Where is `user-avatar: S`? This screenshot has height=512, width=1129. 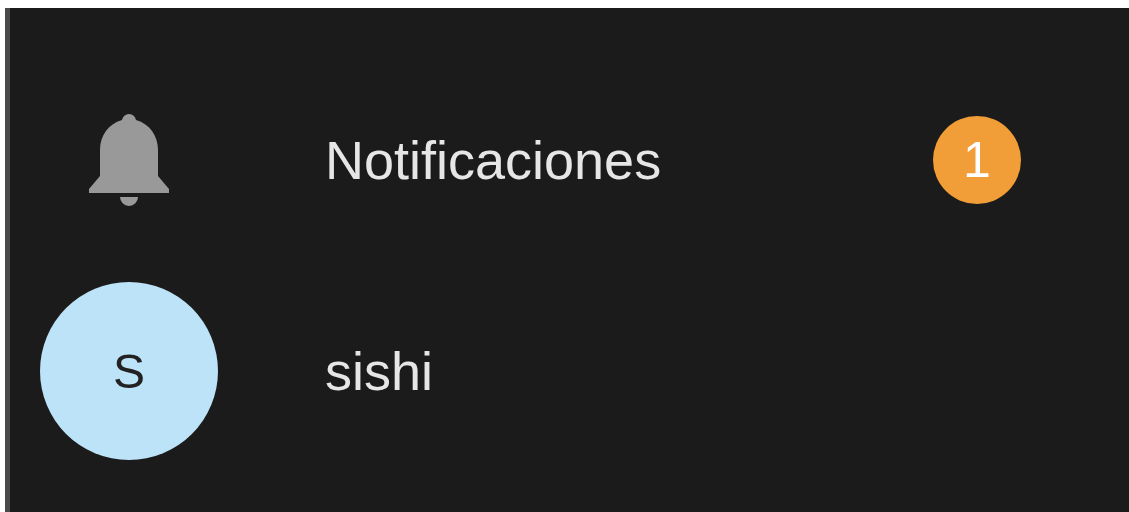
user-avatar: S is located at coordinates (129, 371).